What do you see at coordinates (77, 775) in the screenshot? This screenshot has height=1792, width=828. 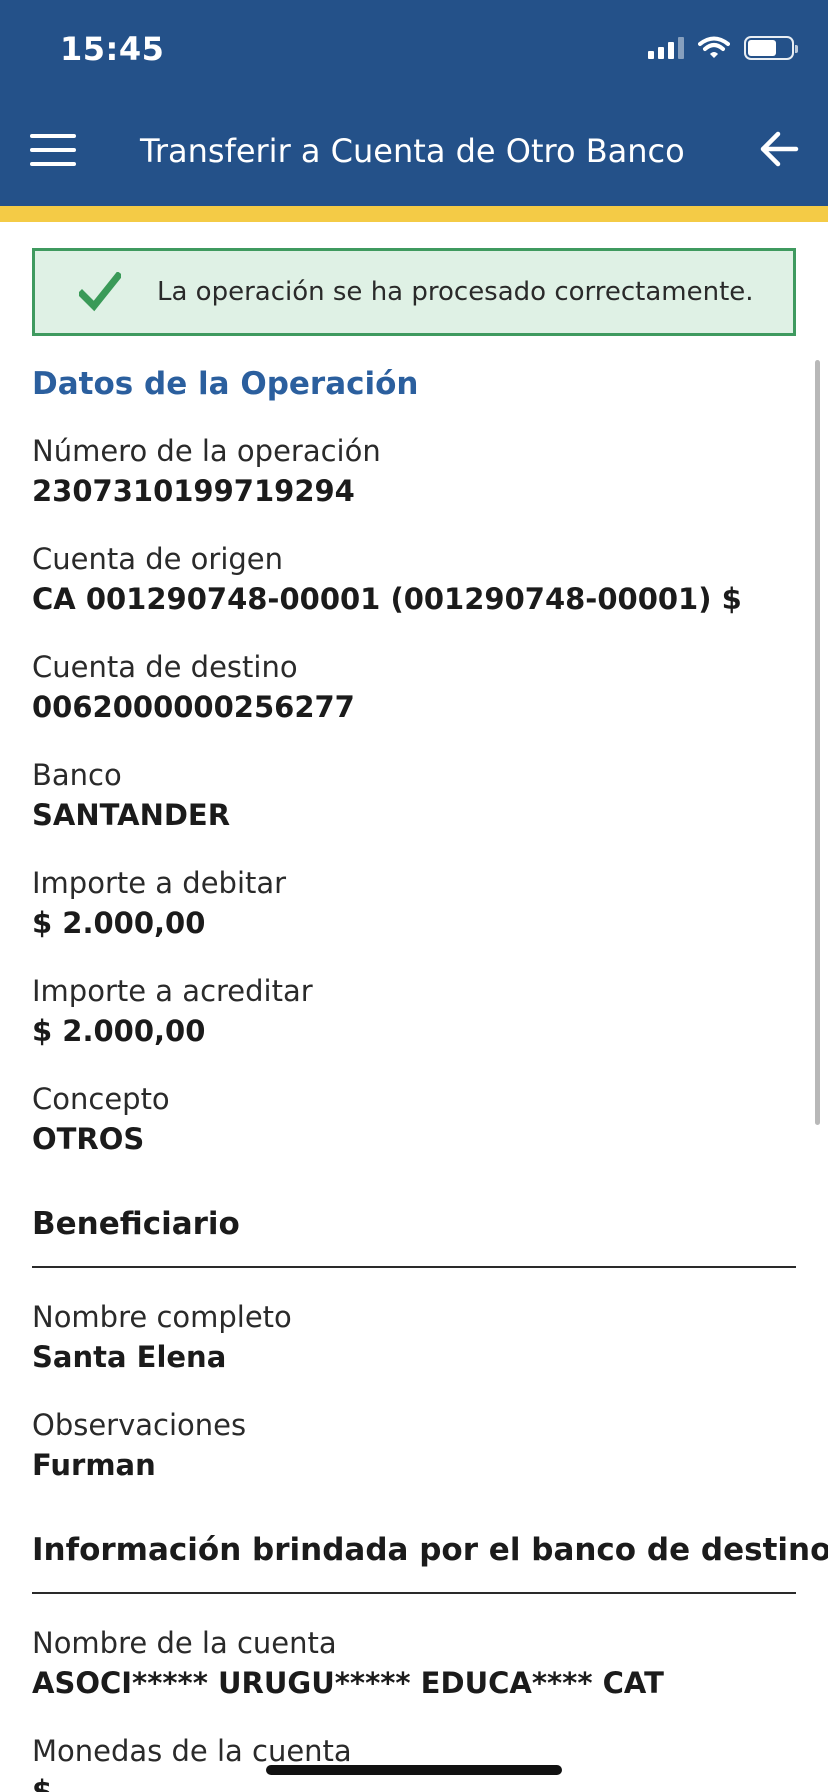 I see `field-label: Banco` at bounding box center [77, 775].